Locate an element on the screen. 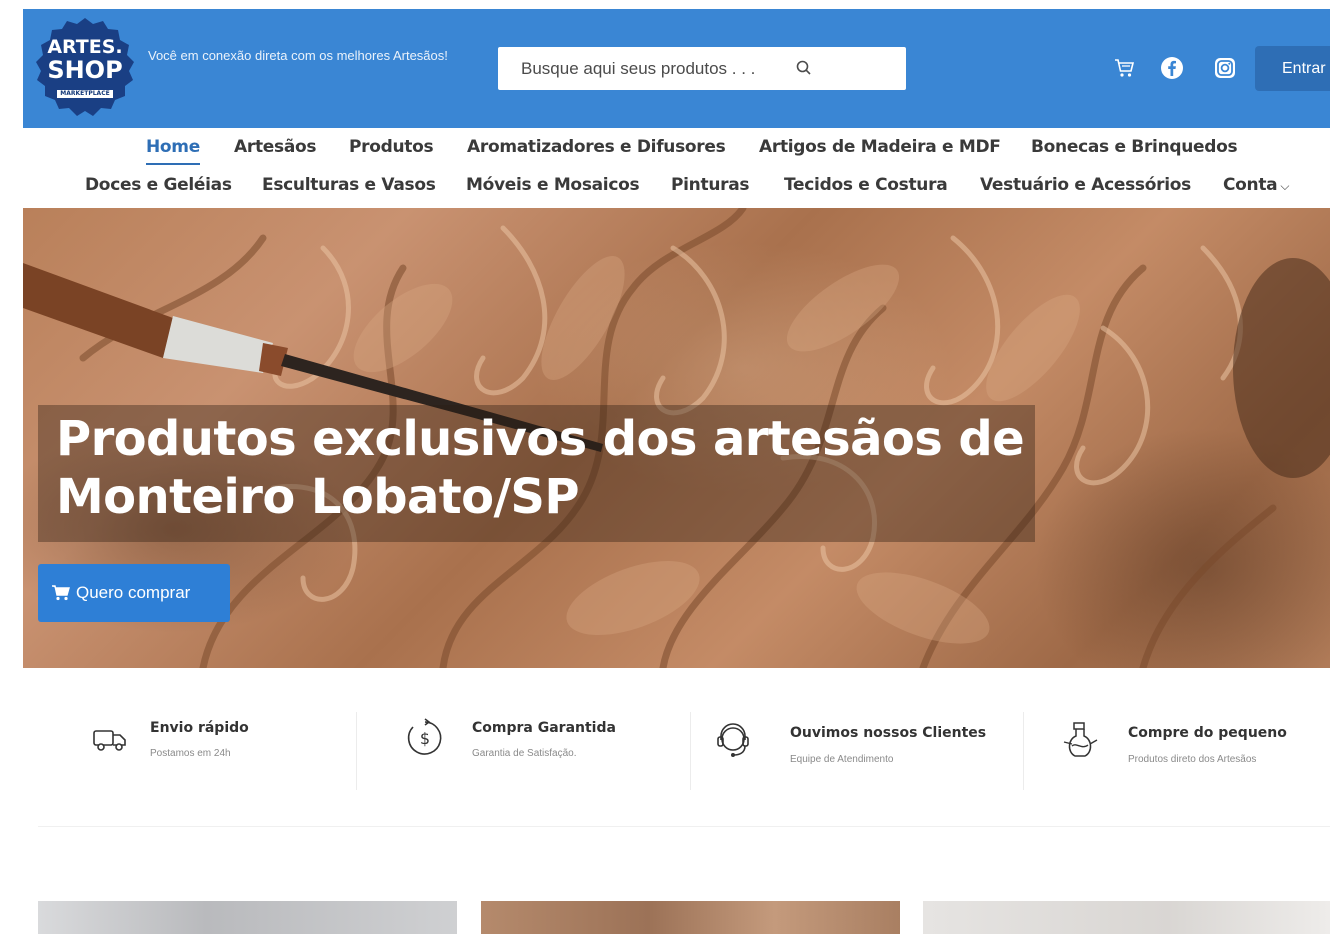  headset-icon is located at coordinates (733, 740).